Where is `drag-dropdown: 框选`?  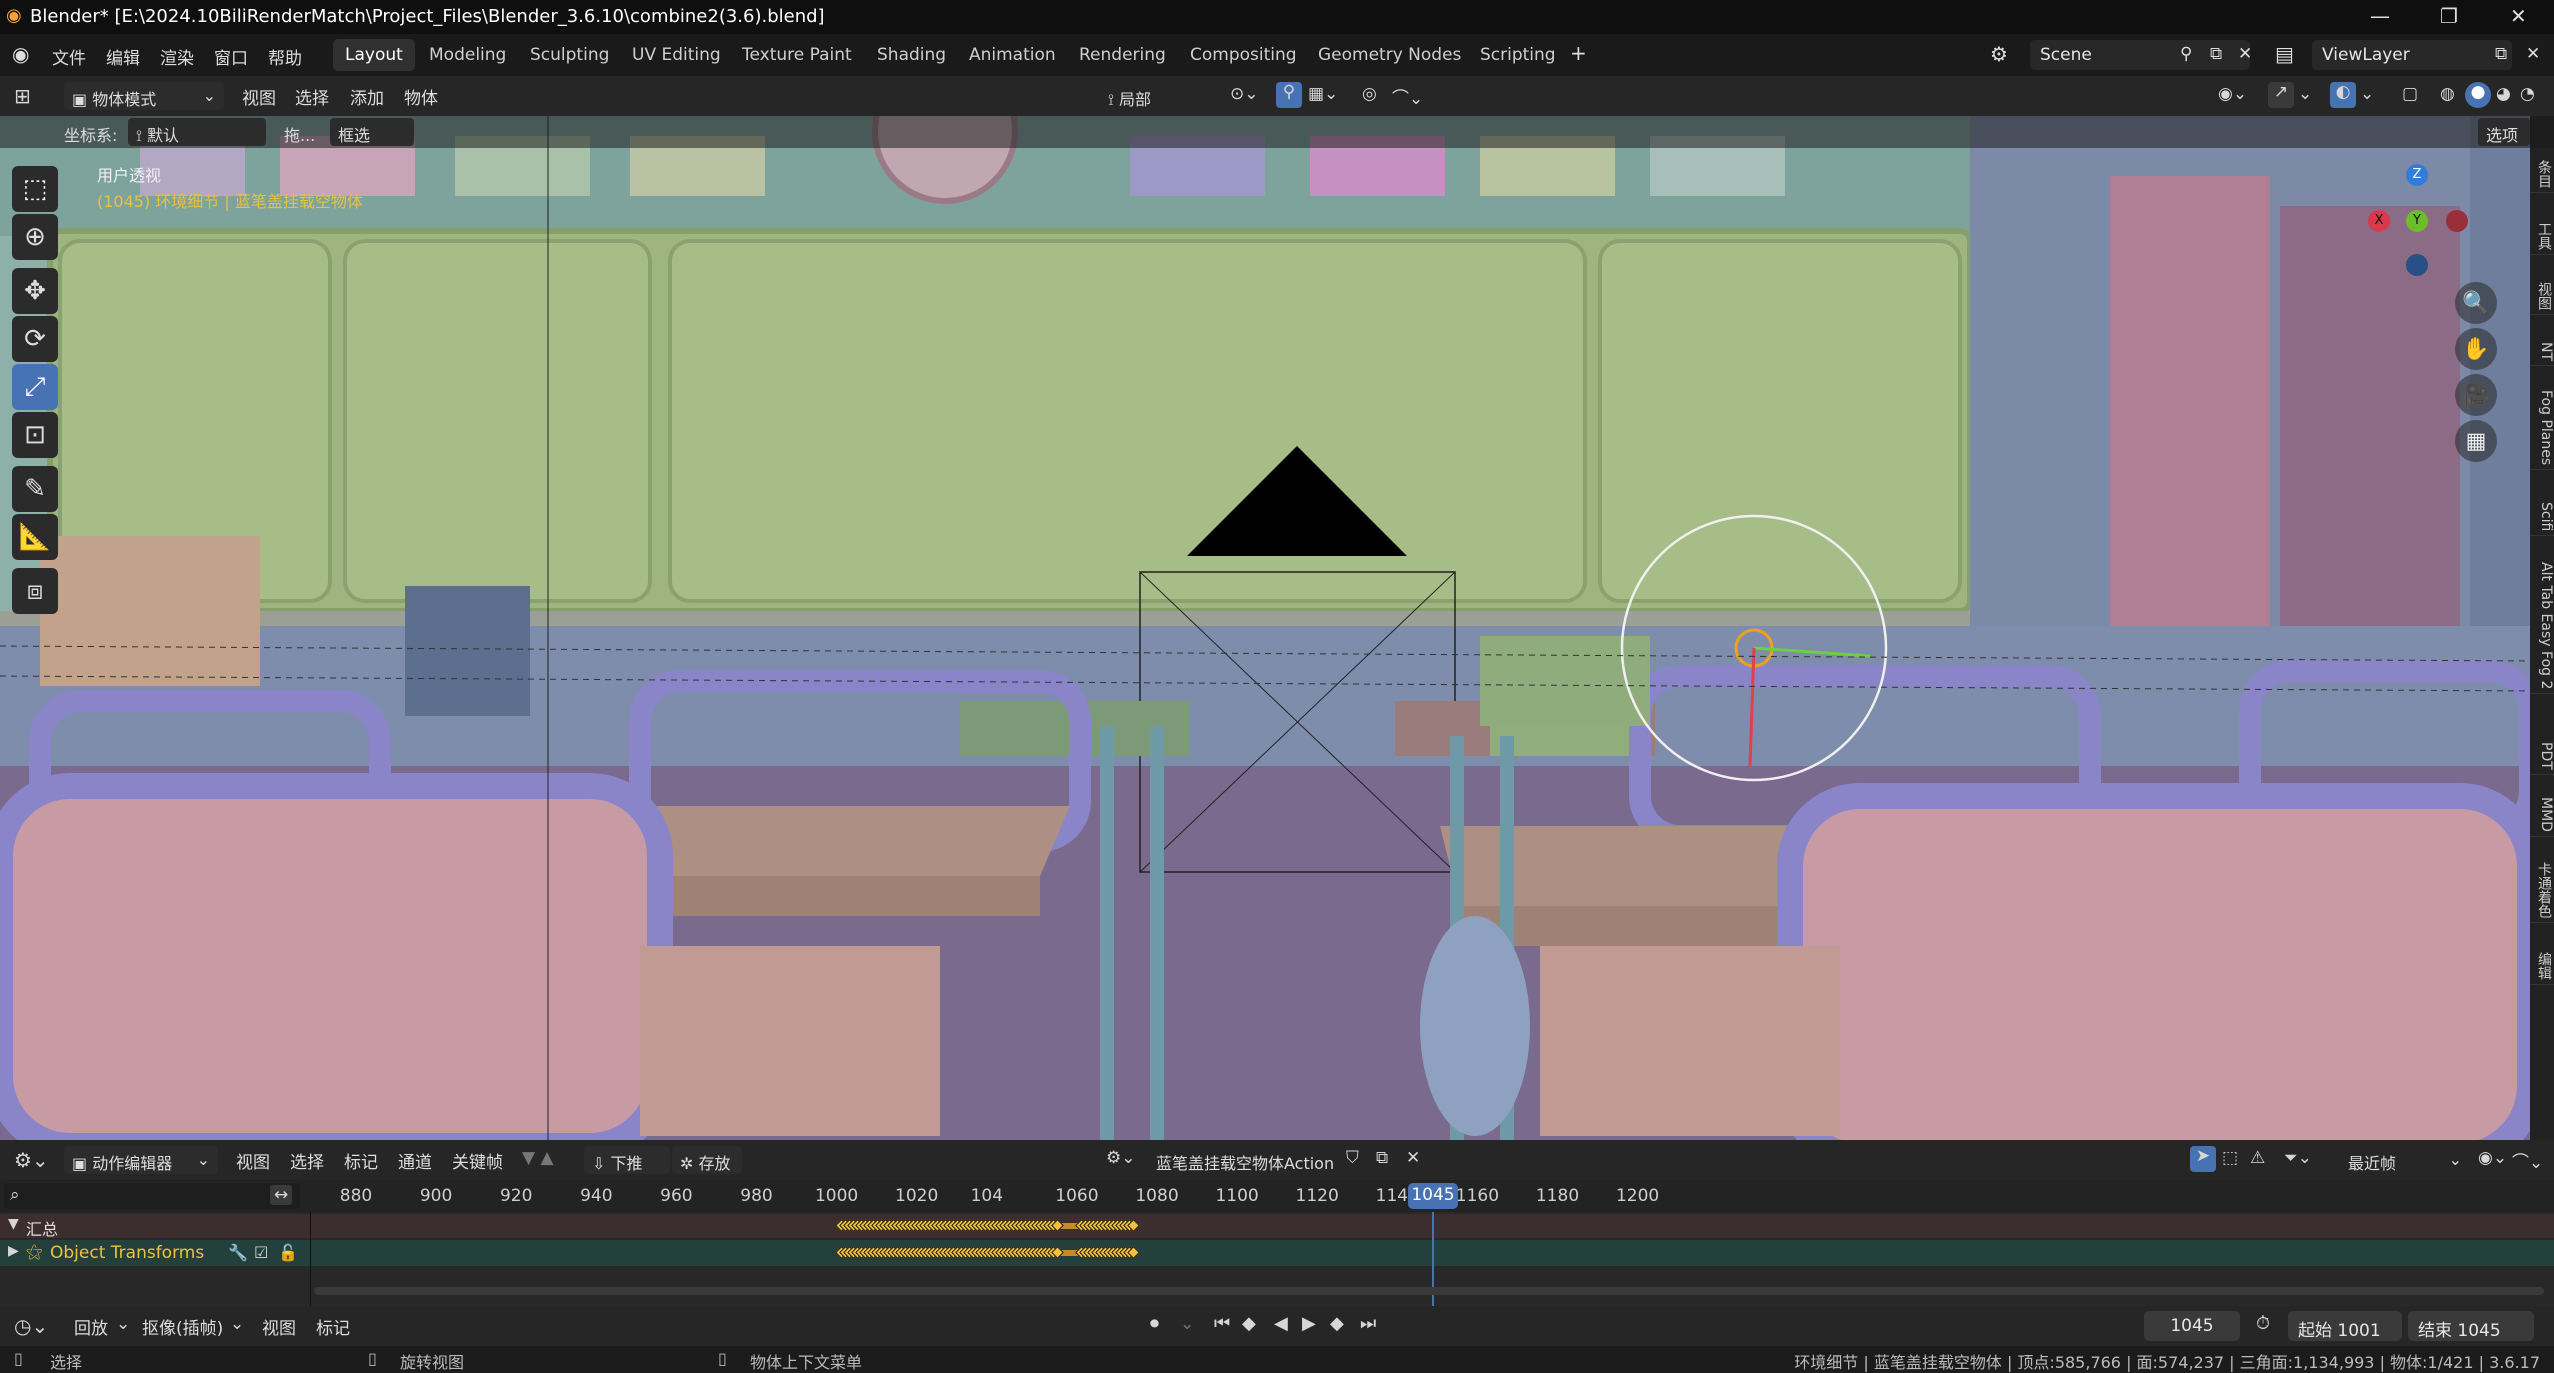
drag-dropdown: 框选 is located at coordinates (372, 132).